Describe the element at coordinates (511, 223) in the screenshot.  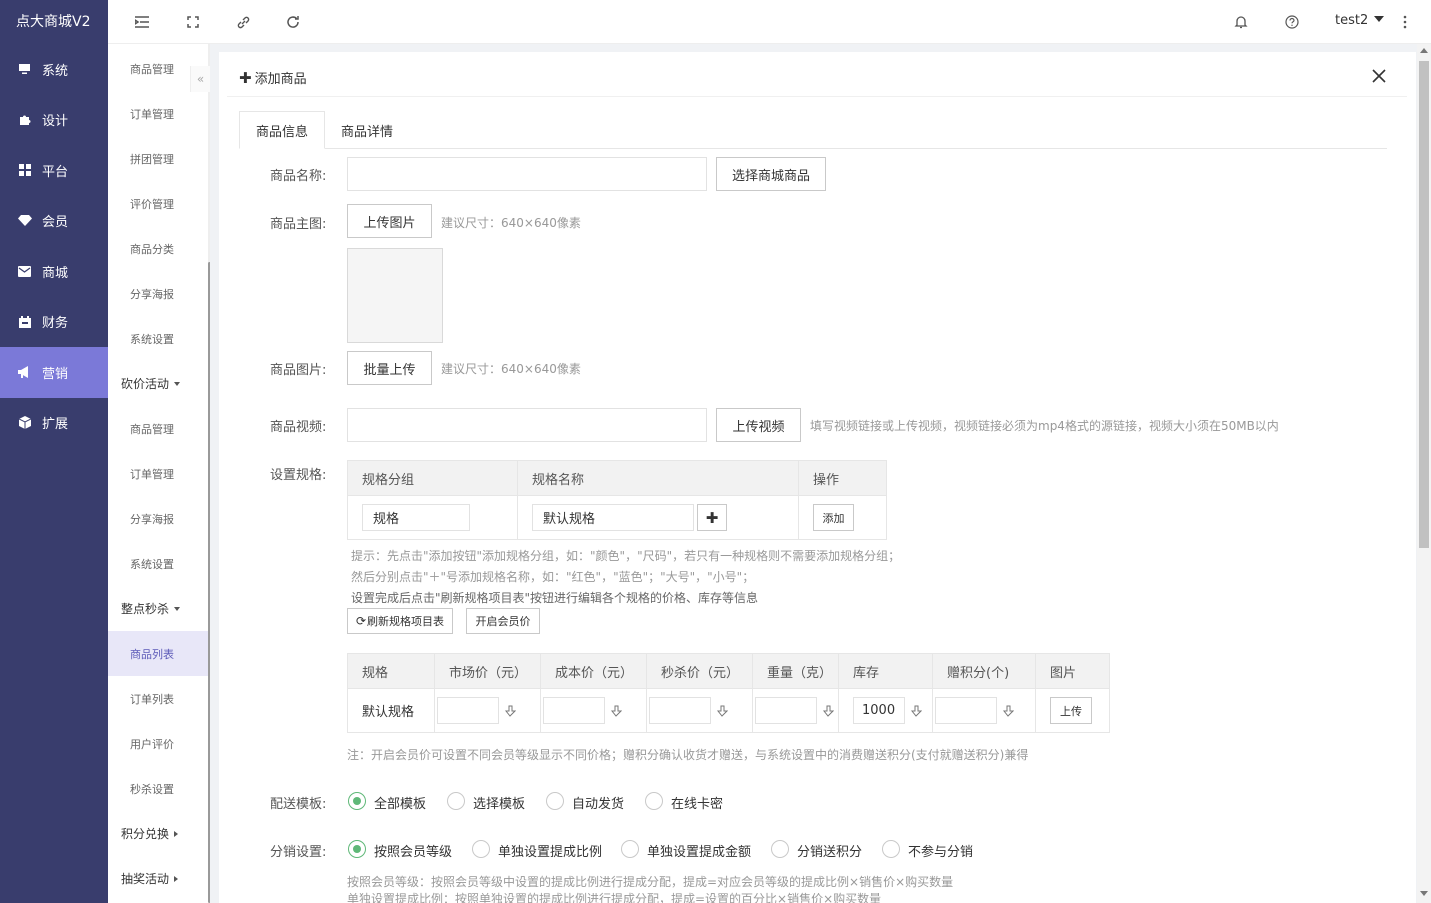
I see `main-image-size-hint: 建议尺寸：640×640像素` at that location.